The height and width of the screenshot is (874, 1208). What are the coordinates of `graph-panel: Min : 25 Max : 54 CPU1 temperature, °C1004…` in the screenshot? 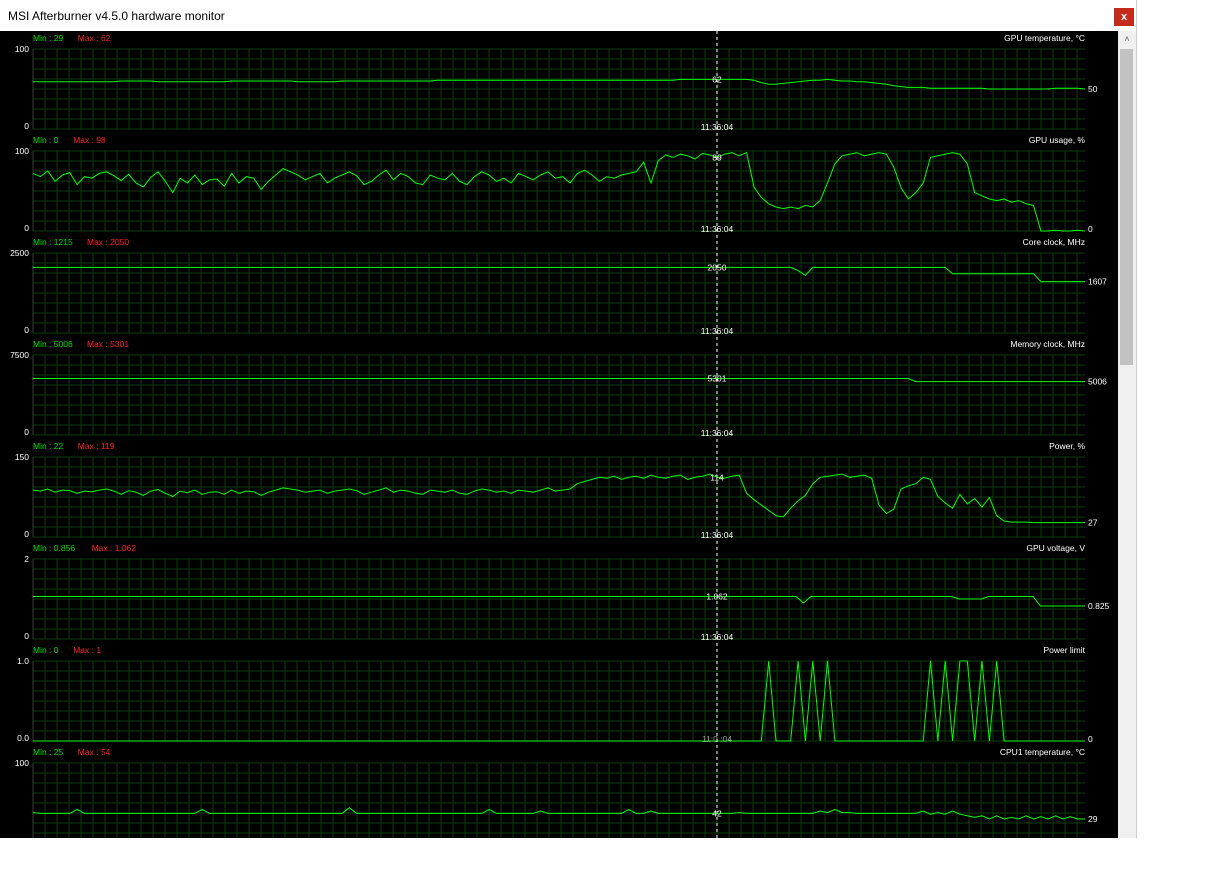 It's located at (556, 792).